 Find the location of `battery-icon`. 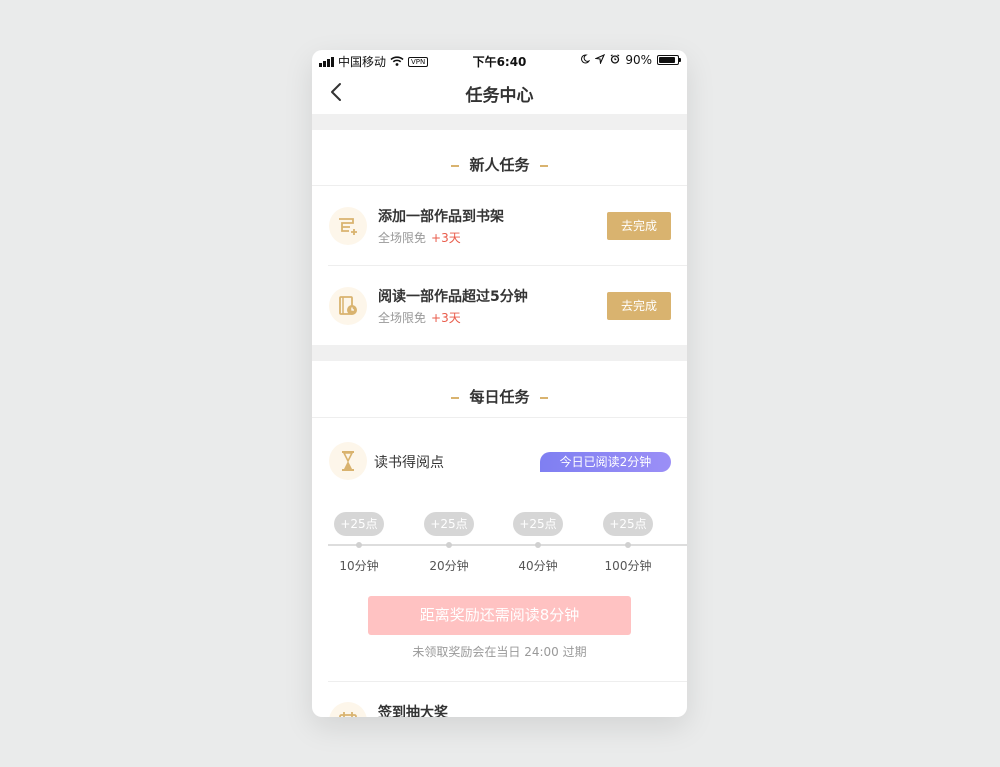

battery-icon is located at coordinates (669, 60).